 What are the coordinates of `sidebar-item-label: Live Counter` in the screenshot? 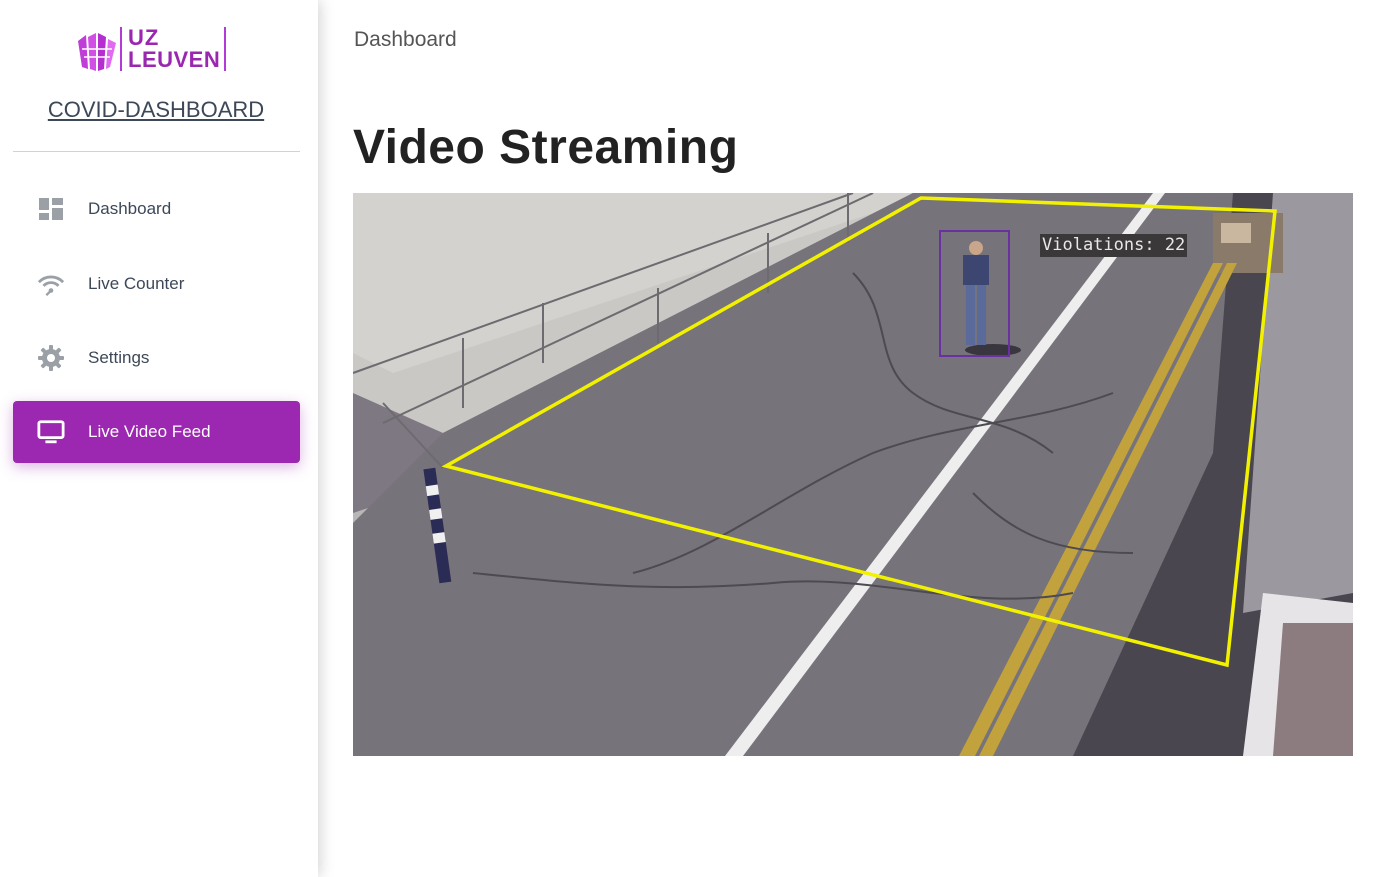 It's located at (136, 283).